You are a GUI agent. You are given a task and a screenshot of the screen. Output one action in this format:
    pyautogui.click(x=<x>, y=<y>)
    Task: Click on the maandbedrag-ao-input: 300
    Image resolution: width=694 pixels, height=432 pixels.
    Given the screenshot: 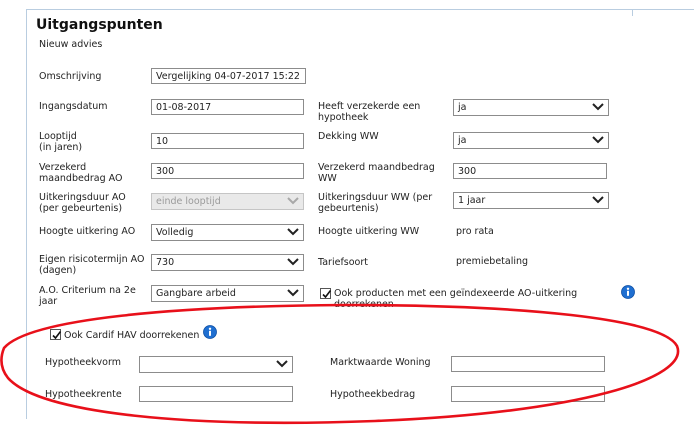 What is the action you would take?
    pyautogui.click(x=227, y=171)
    